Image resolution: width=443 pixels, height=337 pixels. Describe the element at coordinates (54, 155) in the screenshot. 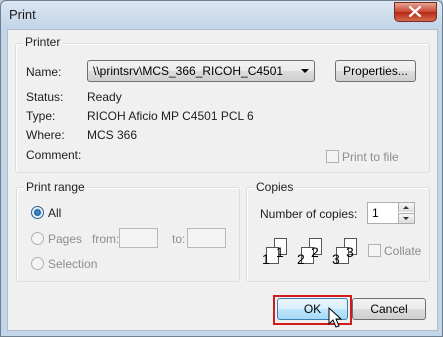

I see `comment-label: Comment:` at that location.